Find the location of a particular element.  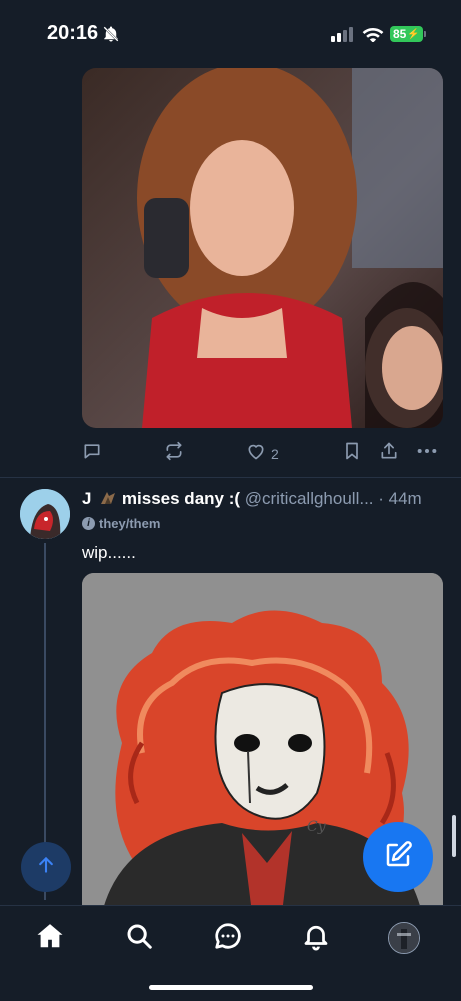

ellipsis-icon is located at coordinates (427, 453).